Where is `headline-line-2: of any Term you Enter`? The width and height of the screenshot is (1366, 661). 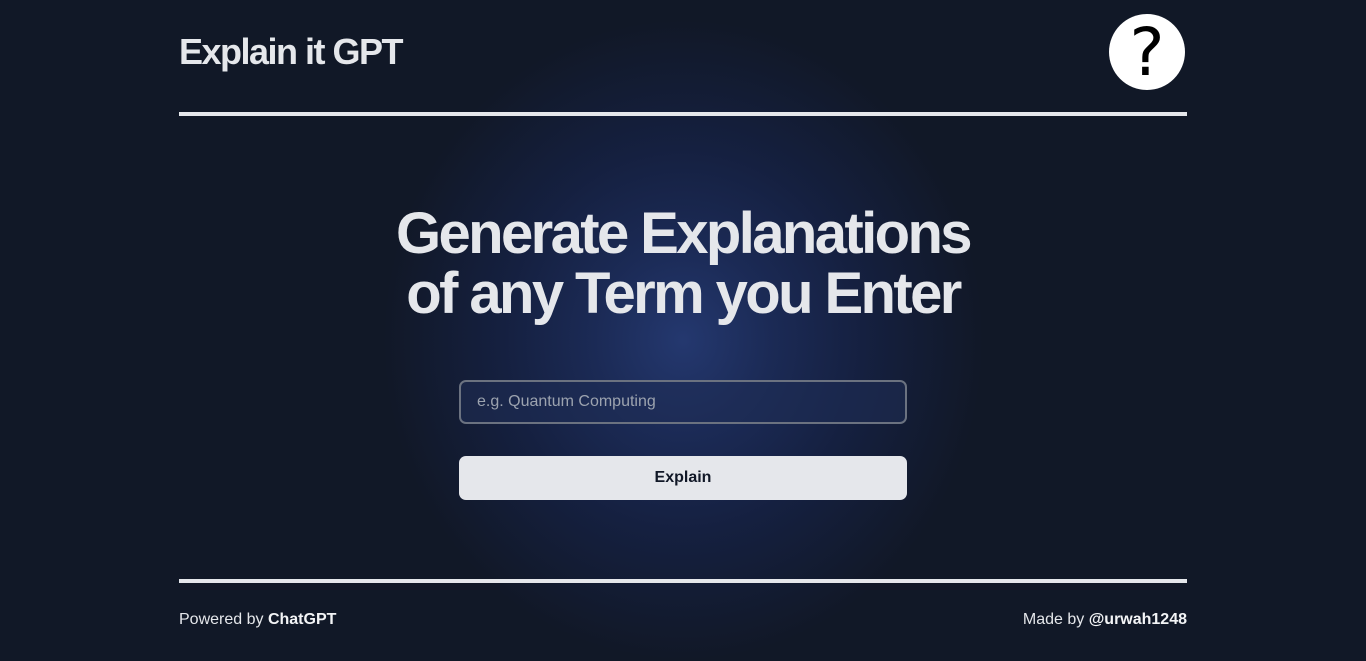 headline-line-2: of any Term you Enter is located at coordinates (684, 293).